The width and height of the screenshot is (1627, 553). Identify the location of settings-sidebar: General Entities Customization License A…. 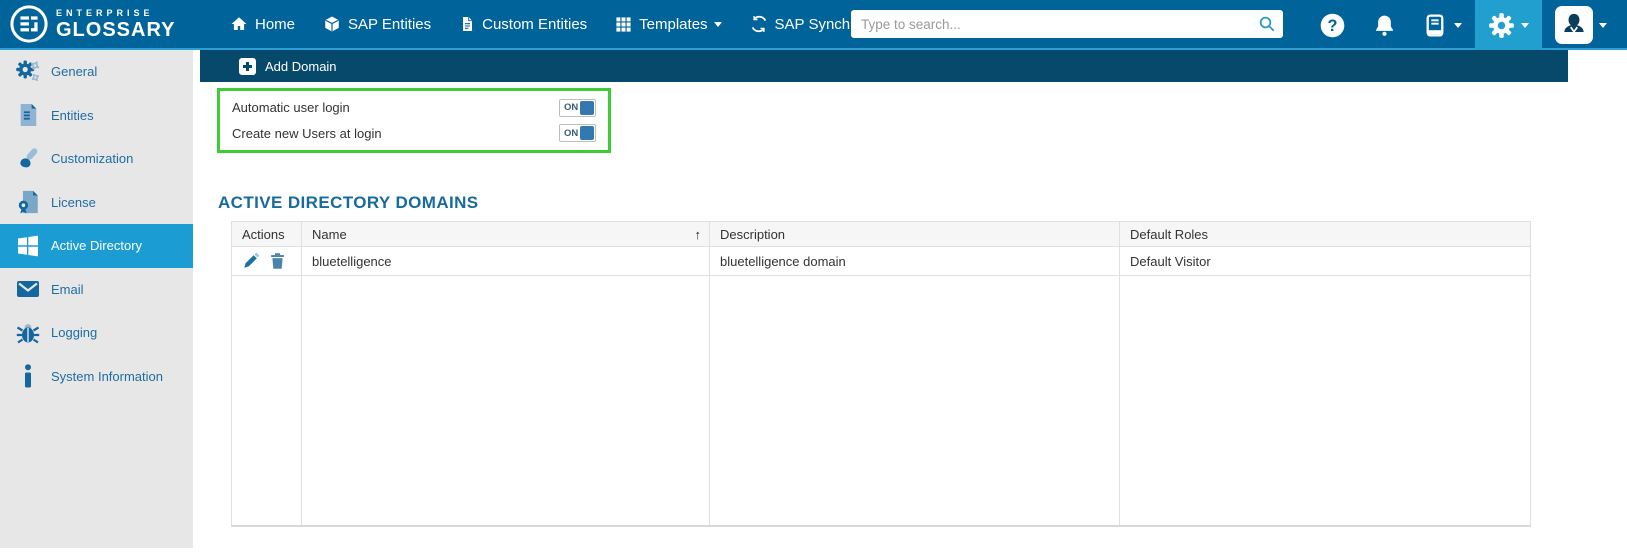
(96, 299).